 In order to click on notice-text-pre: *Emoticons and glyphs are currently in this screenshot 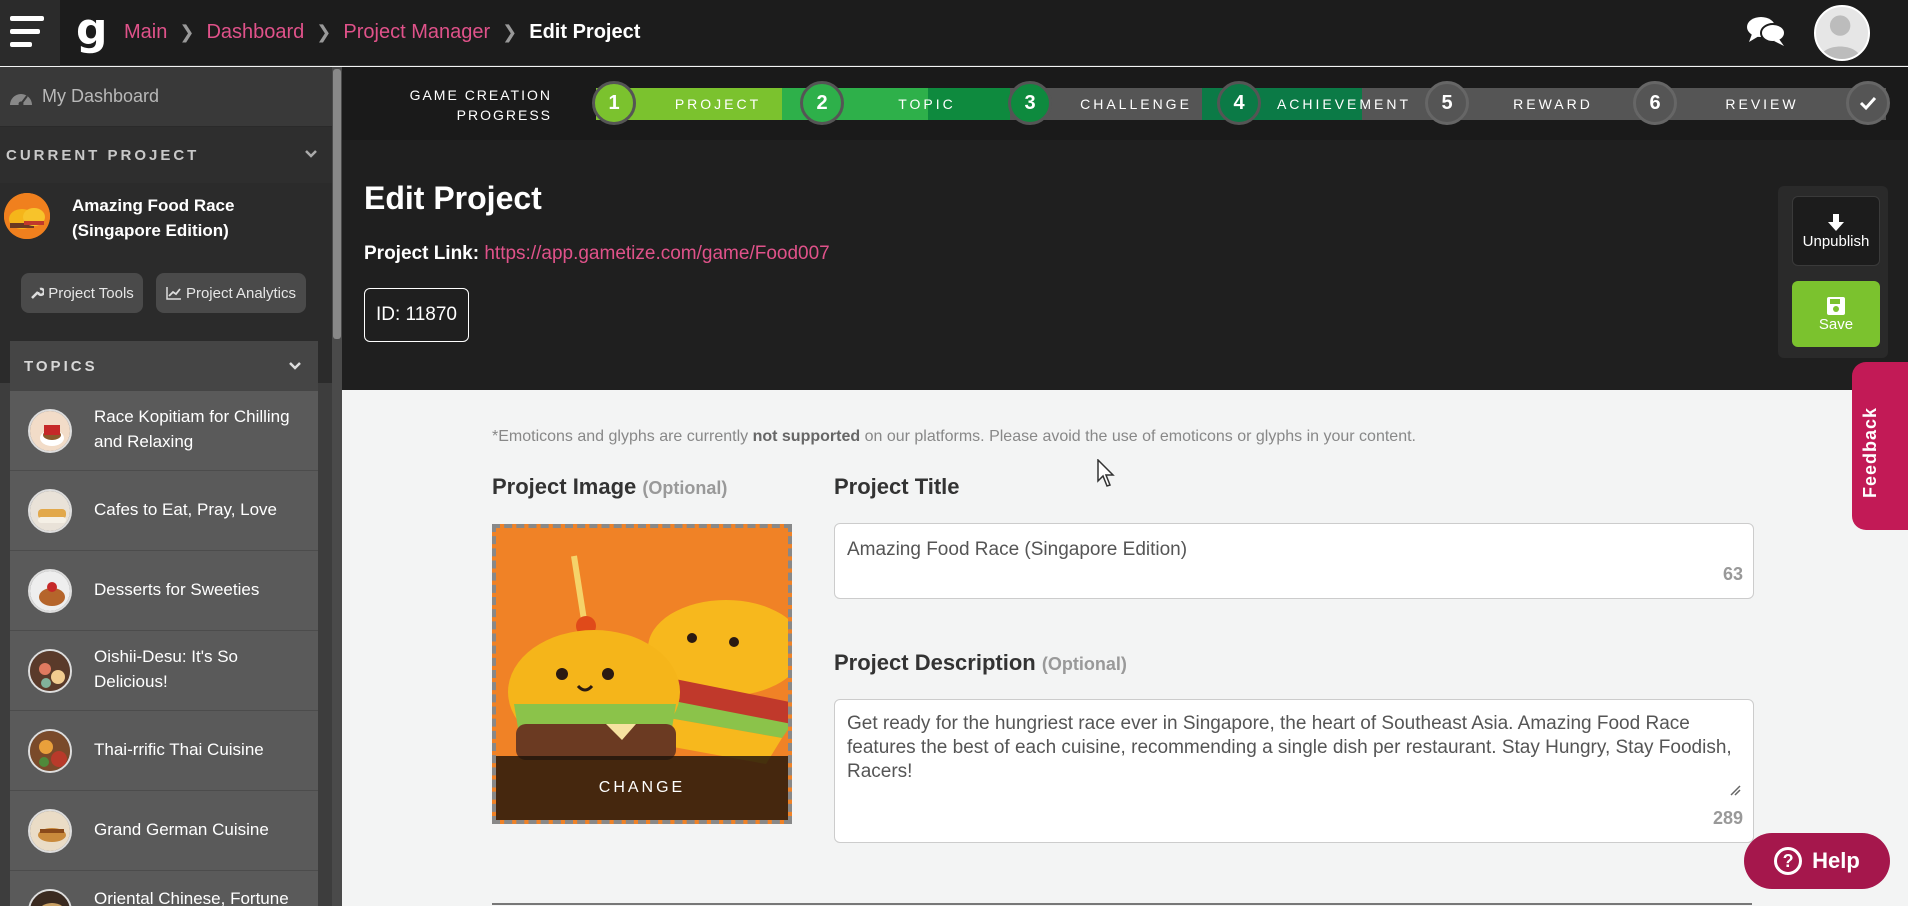, I will do `click(622, 436)`.